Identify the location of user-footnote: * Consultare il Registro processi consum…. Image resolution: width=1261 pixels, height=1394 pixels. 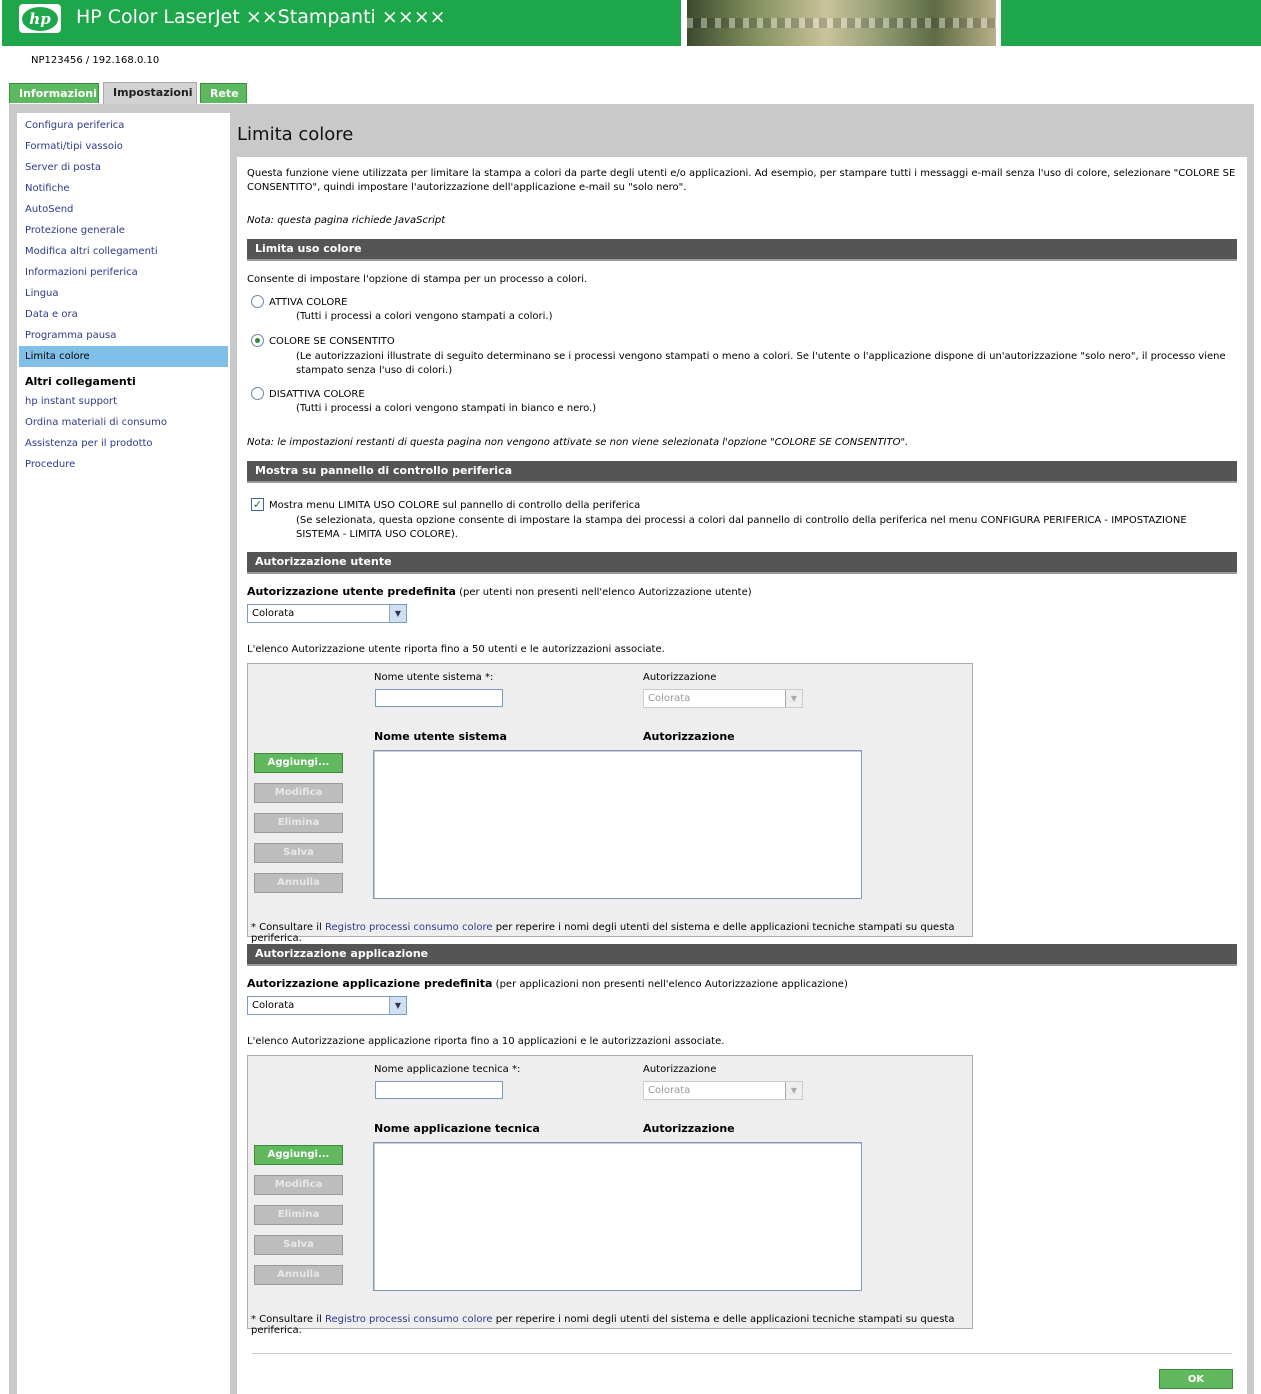
(611, 933).